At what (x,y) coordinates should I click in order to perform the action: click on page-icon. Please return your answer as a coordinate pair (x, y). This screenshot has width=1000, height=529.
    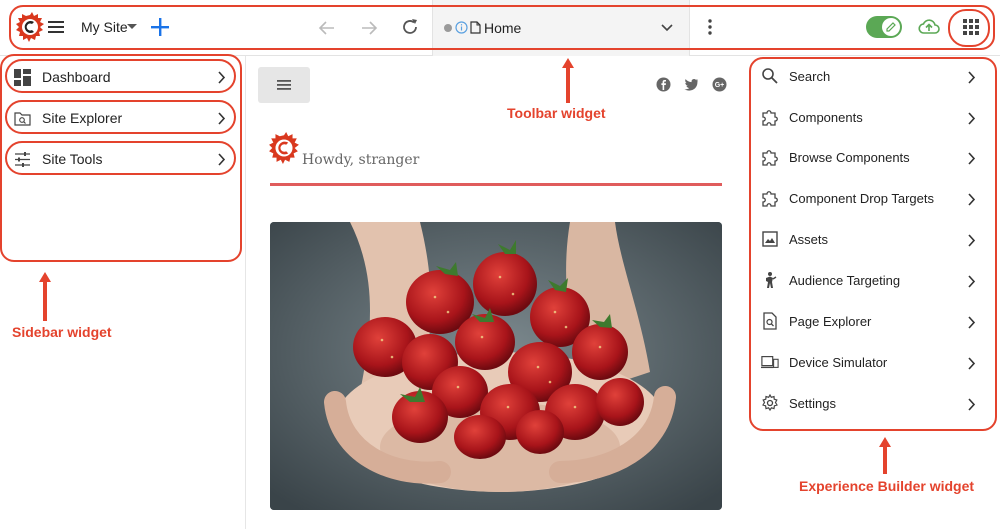
    Looking at the image, I should click on (475, 27).